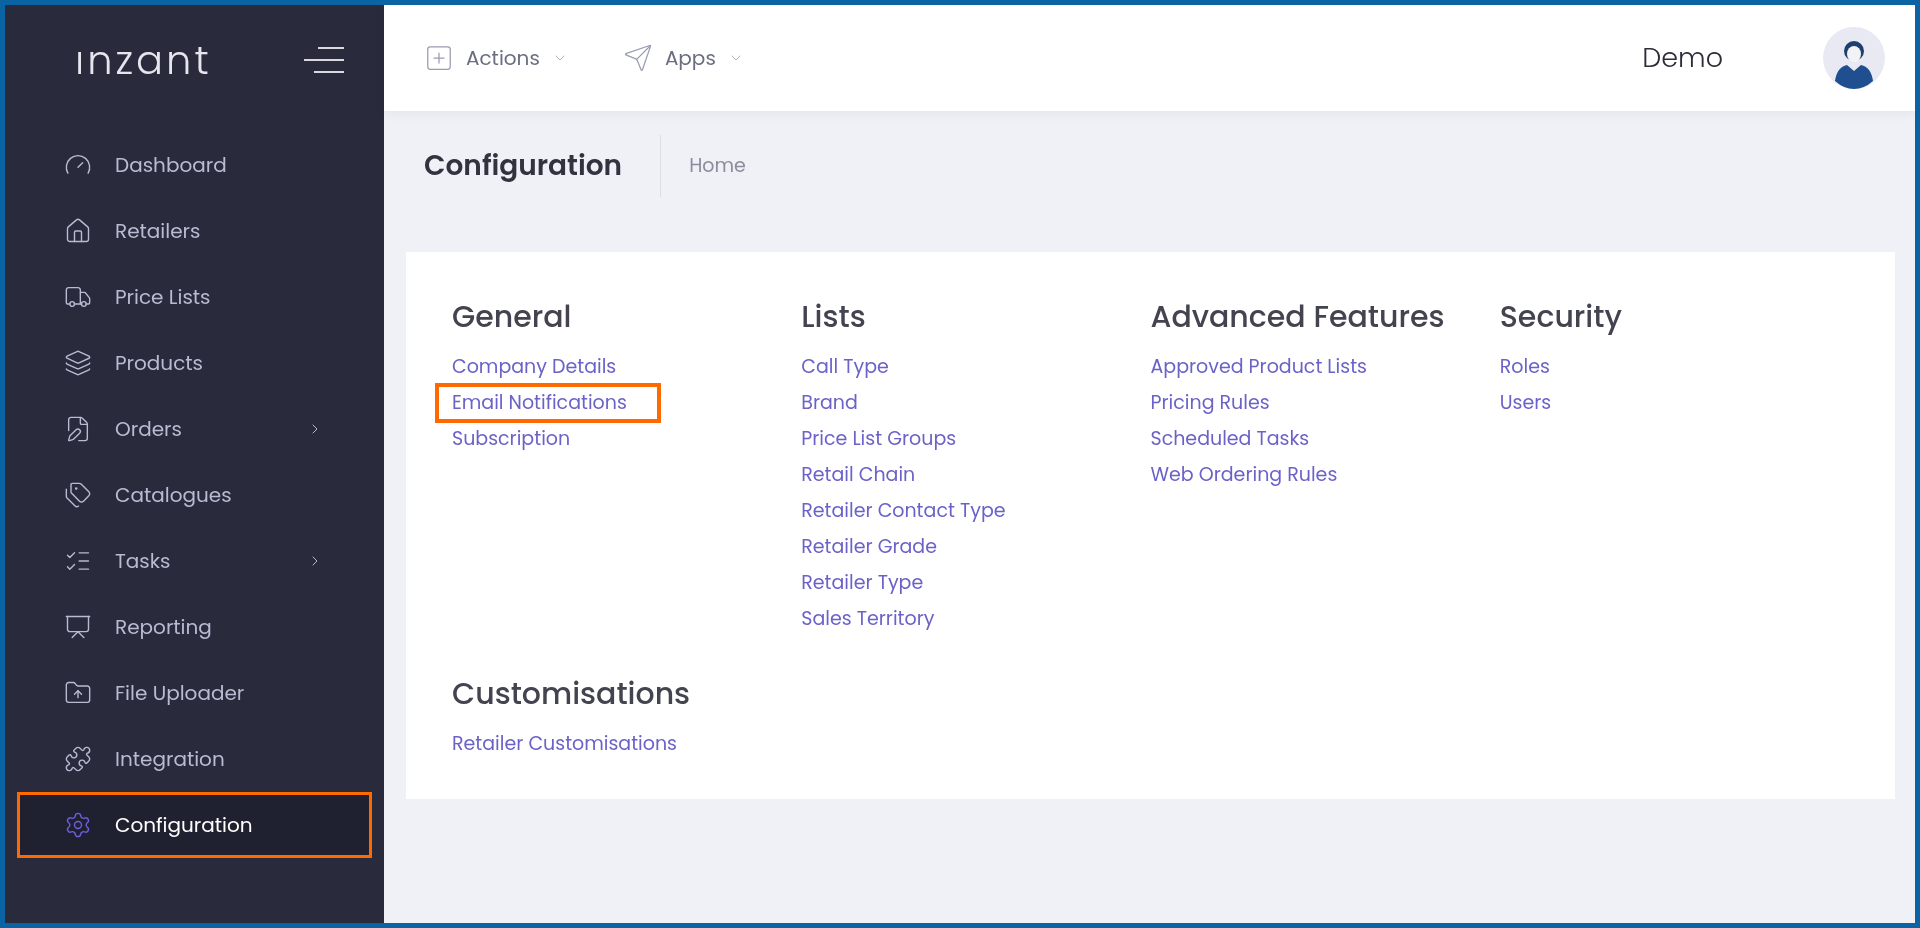 This screenshot has width=1920, height=928. What do you see at coordinates (496, 58) in the screenshot?
I see `menu-dropdown: Actions` at bounding box center [496, 58].